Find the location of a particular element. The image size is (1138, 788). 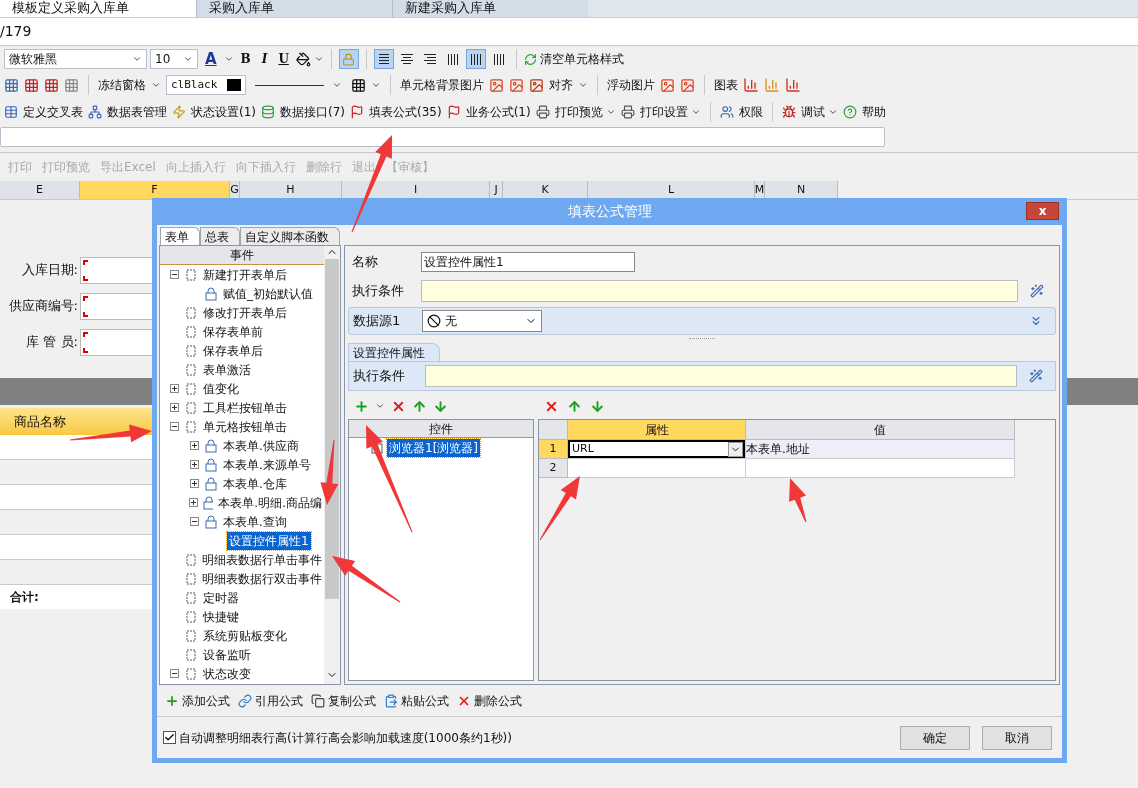

tree-item: 保存表单前 is located at coordinates (233, 331).